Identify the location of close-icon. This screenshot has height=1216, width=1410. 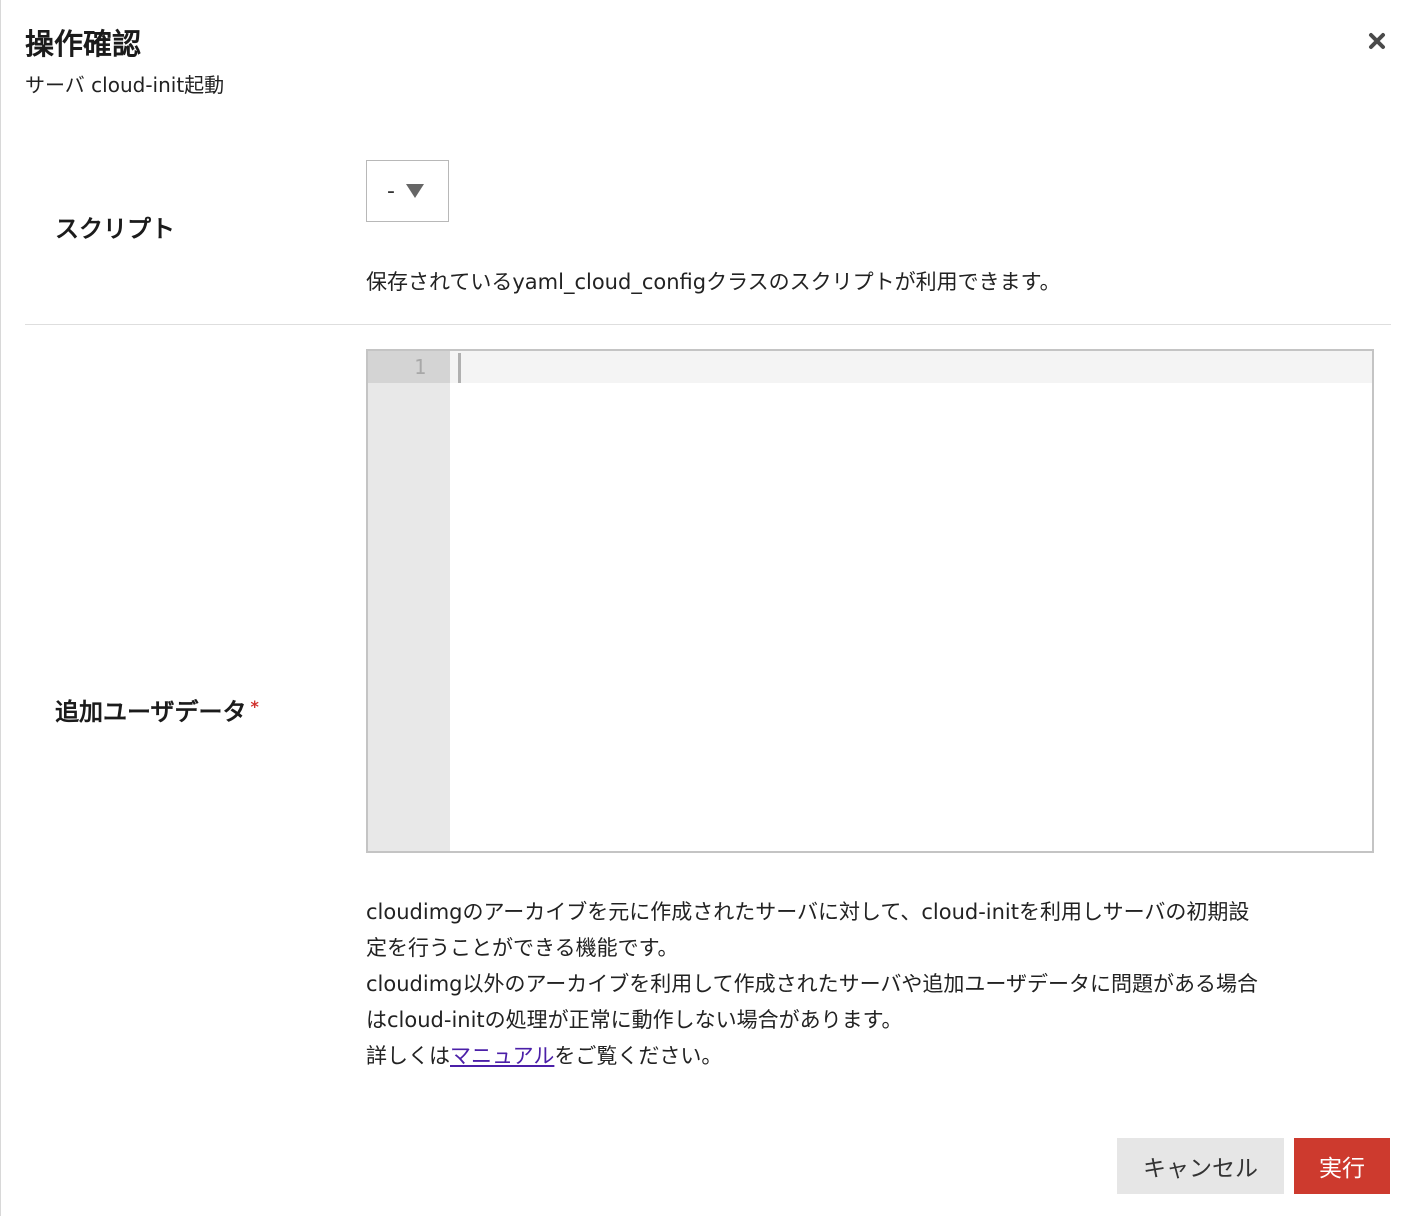
(1377, 41).